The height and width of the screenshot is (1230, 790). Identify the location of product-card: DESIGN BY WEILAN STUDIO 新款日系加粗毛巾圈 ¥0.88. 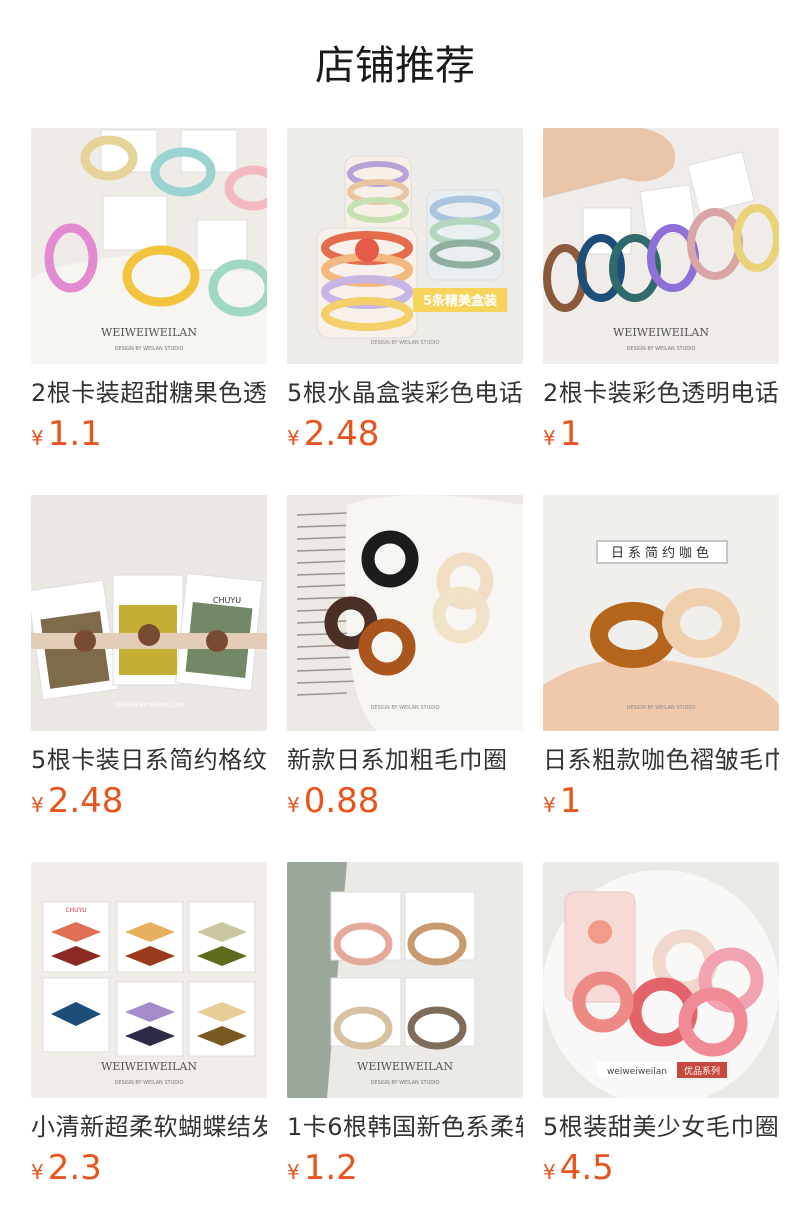
(405, 658).